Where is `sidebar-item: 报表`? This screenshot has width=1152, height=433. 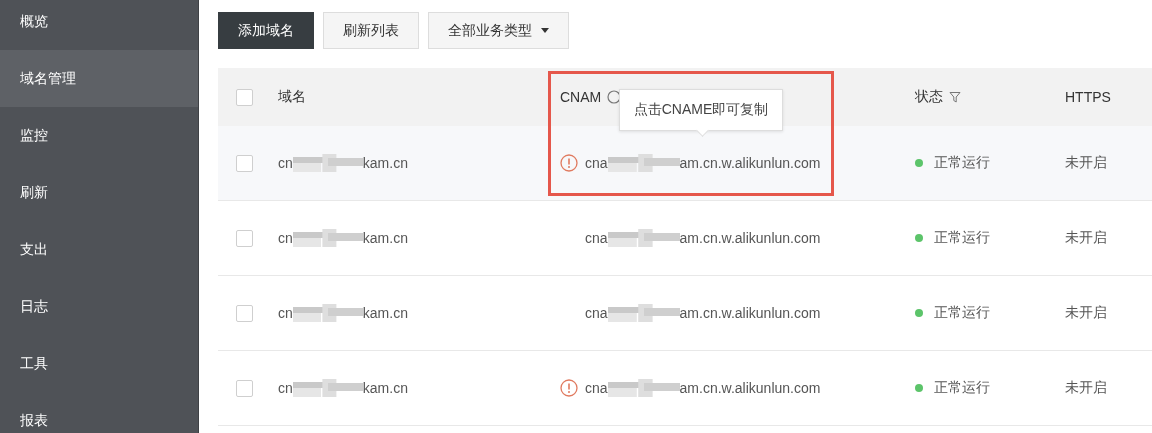
sidebar-item: 报表 is located at coordinates (99, 412).